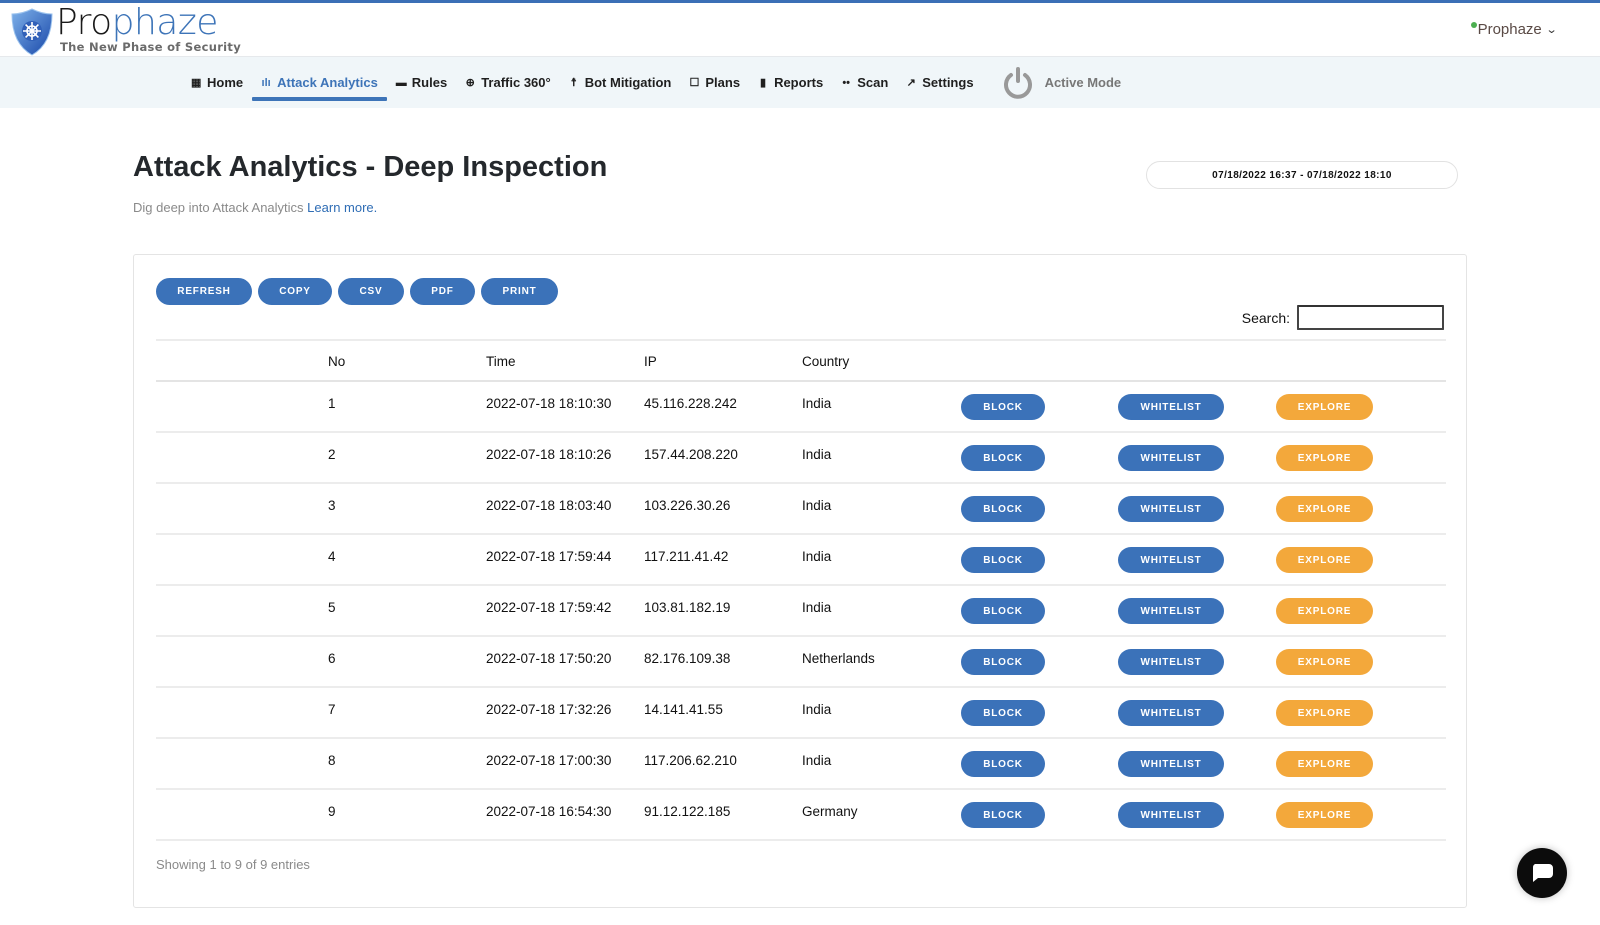 This screenshot has width=1600, height=925. Describe the element at coordinates (549, 607) in the screenshot. I see `row-time: 2022-07-18 17:59:42` at that location.